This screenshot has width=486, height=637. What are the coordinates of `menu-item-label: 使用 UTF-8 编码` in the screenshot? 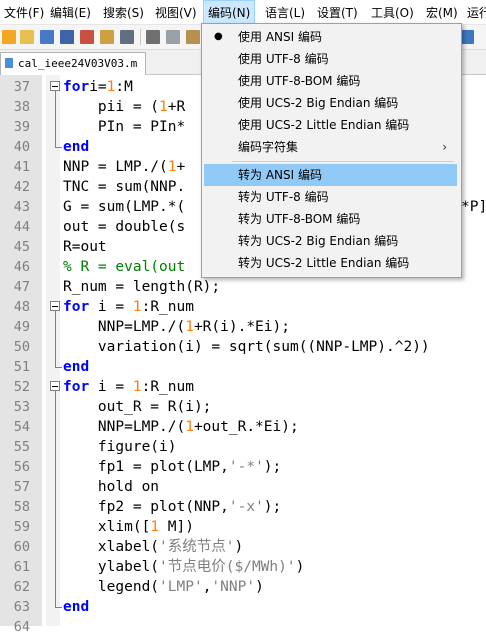 It's located at (283, 59).